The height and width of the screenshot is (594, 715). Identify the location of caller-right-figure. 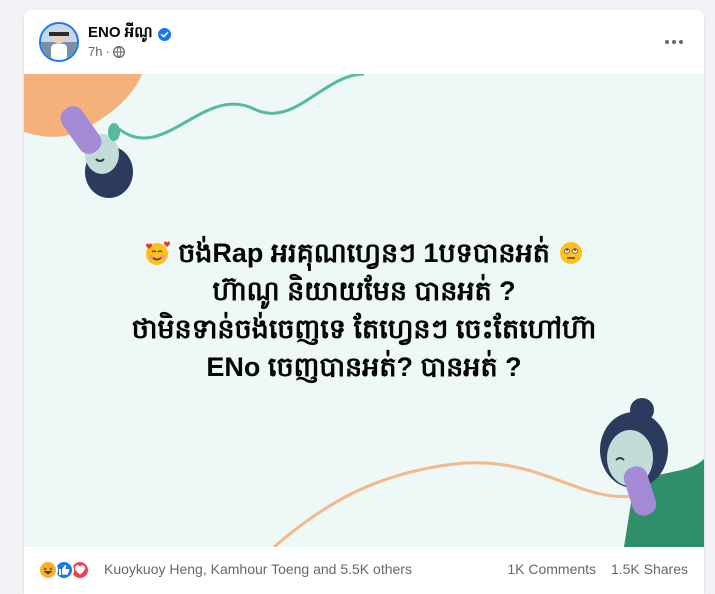
(652, 472).